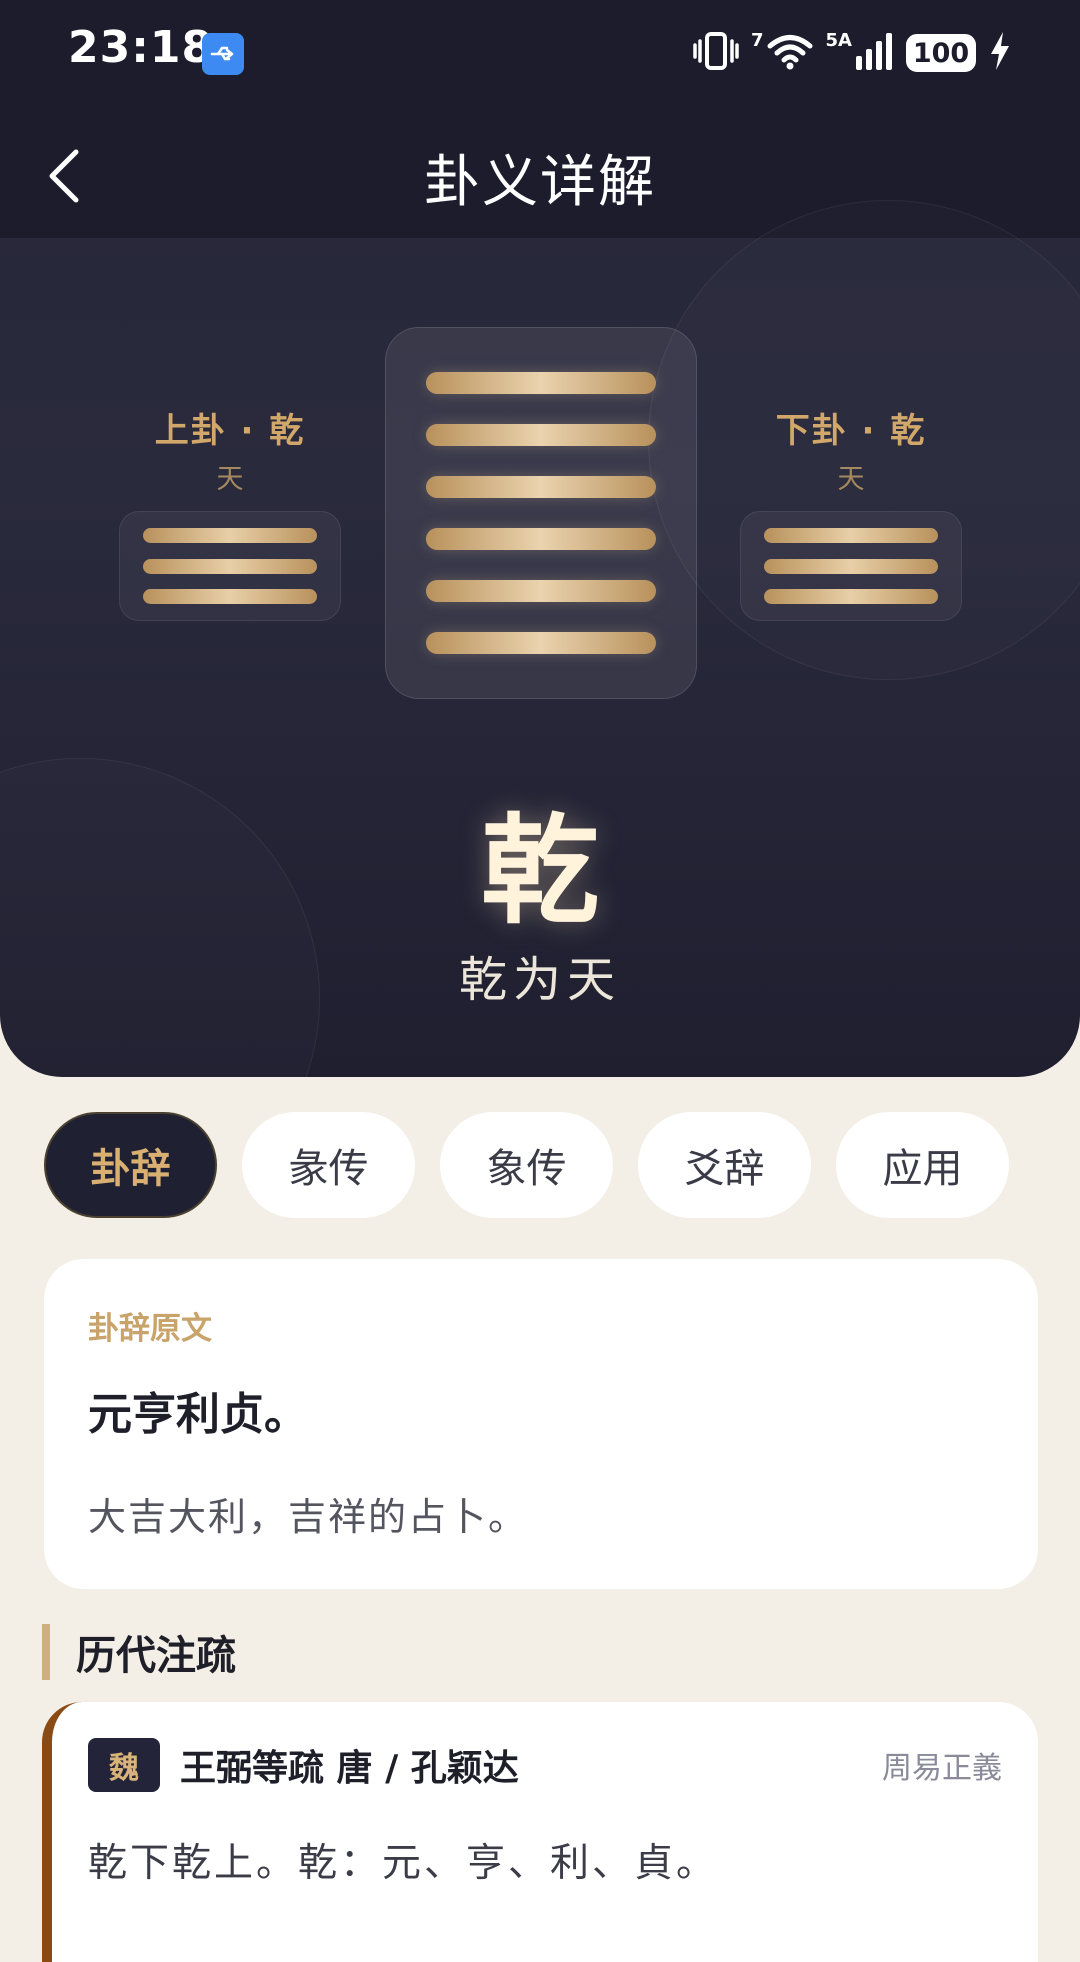 Image resolution: width=1080 pixels, height=1962 pixels. Describe the element at coordinates (724, 1165) in the screenshot. I see `tab-yaoci: 爻辞` at that location.